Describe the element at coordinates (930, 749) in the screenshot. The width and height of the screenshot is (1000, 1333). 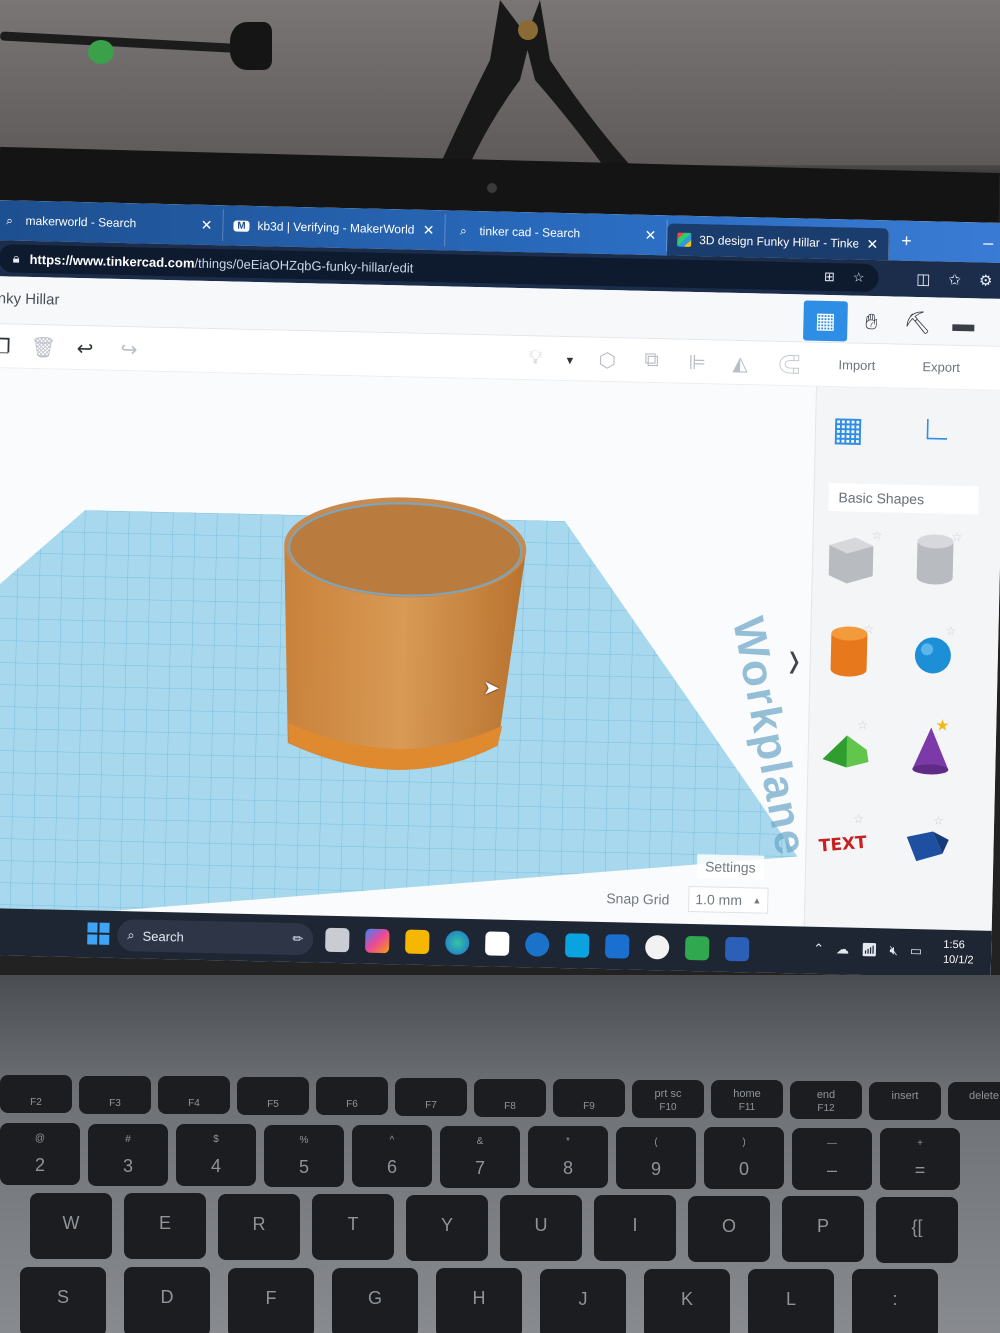
I see `cone-shape` at that location.